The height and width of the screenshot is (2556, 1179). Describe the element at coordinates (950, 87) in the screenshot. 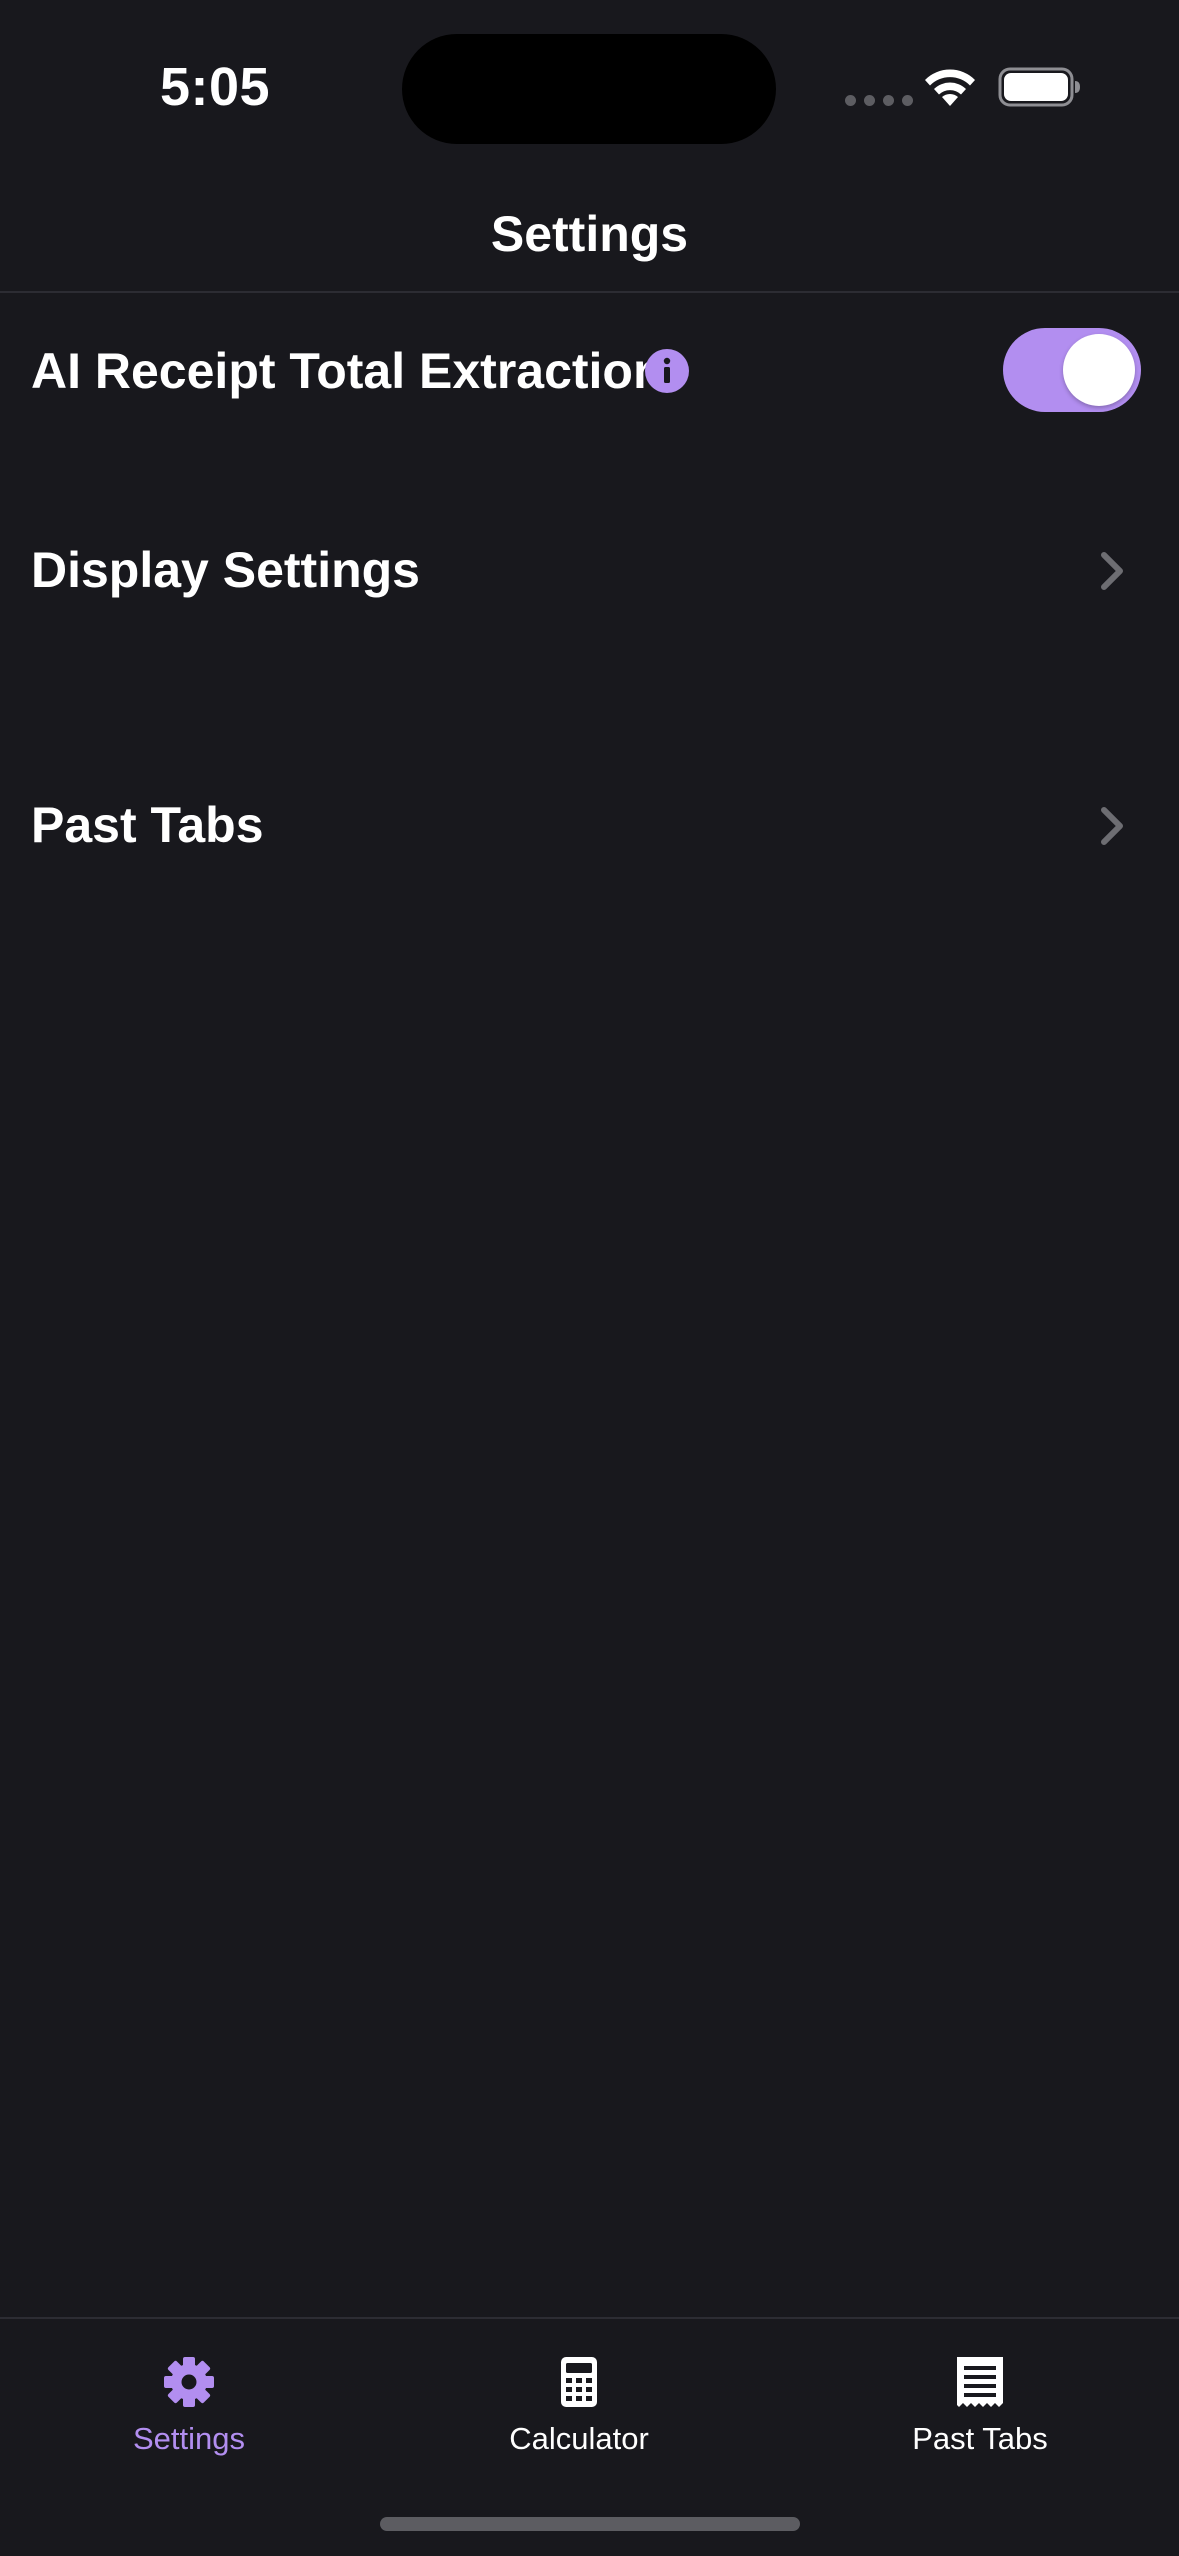

I see `wifi-icon` at that location.